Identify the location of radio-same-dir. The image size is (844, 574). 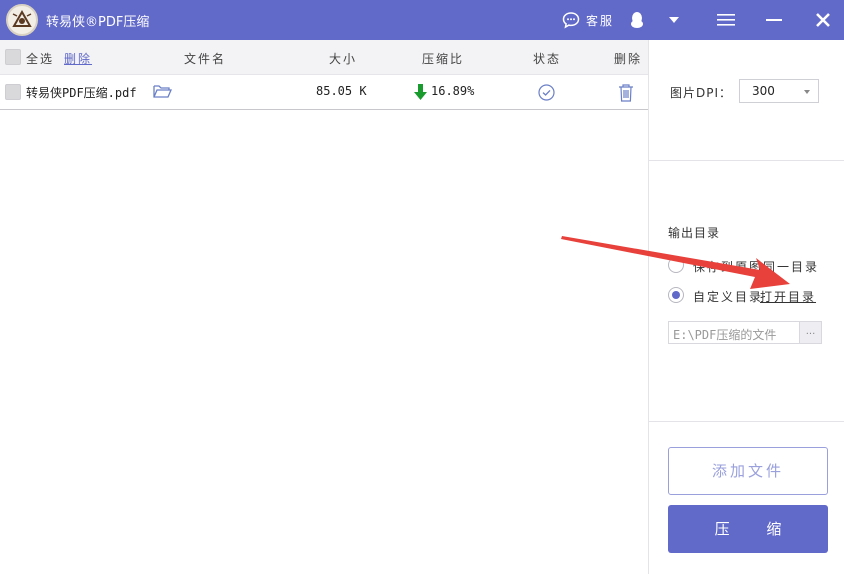
(676, 265).